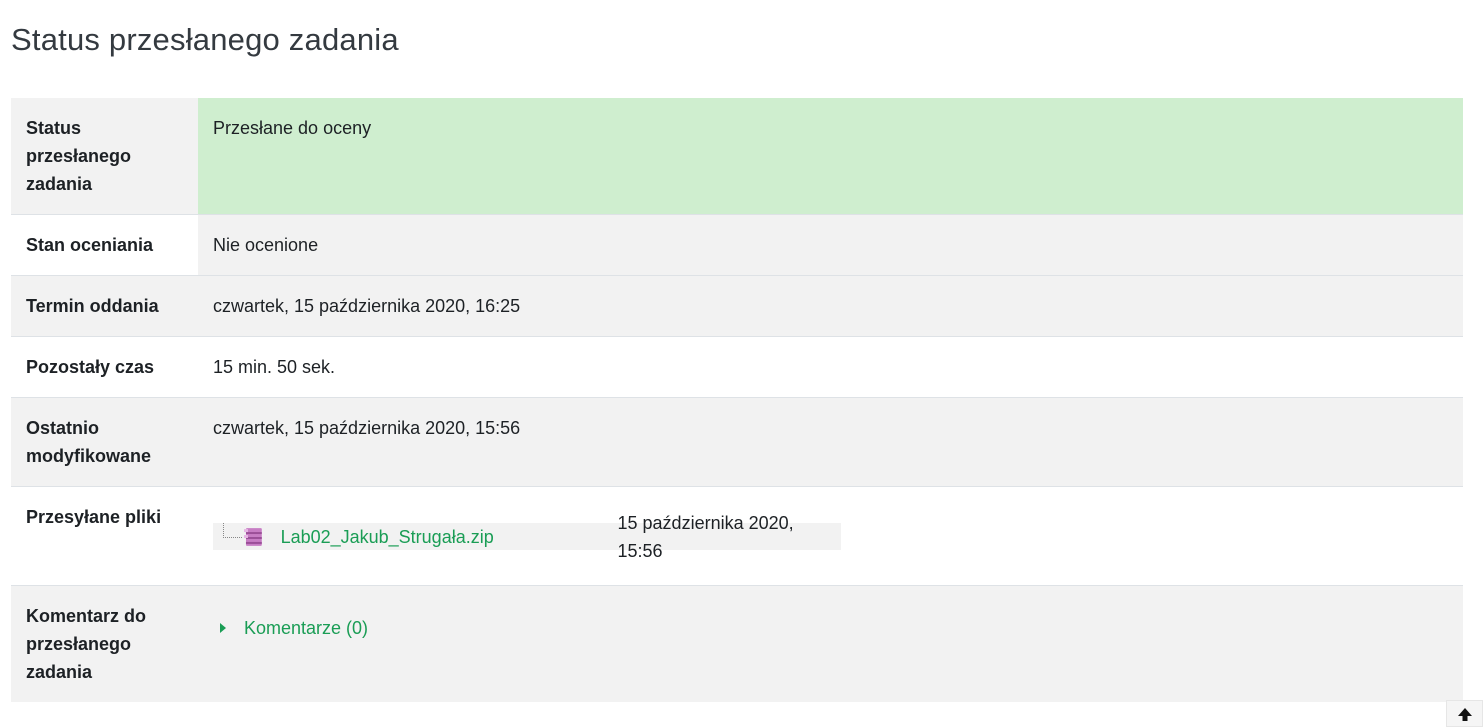  Describe the element at coordinates (830, 156) in the screenshot. I see `status-value-cell: Przesłane do oceny` at that location.